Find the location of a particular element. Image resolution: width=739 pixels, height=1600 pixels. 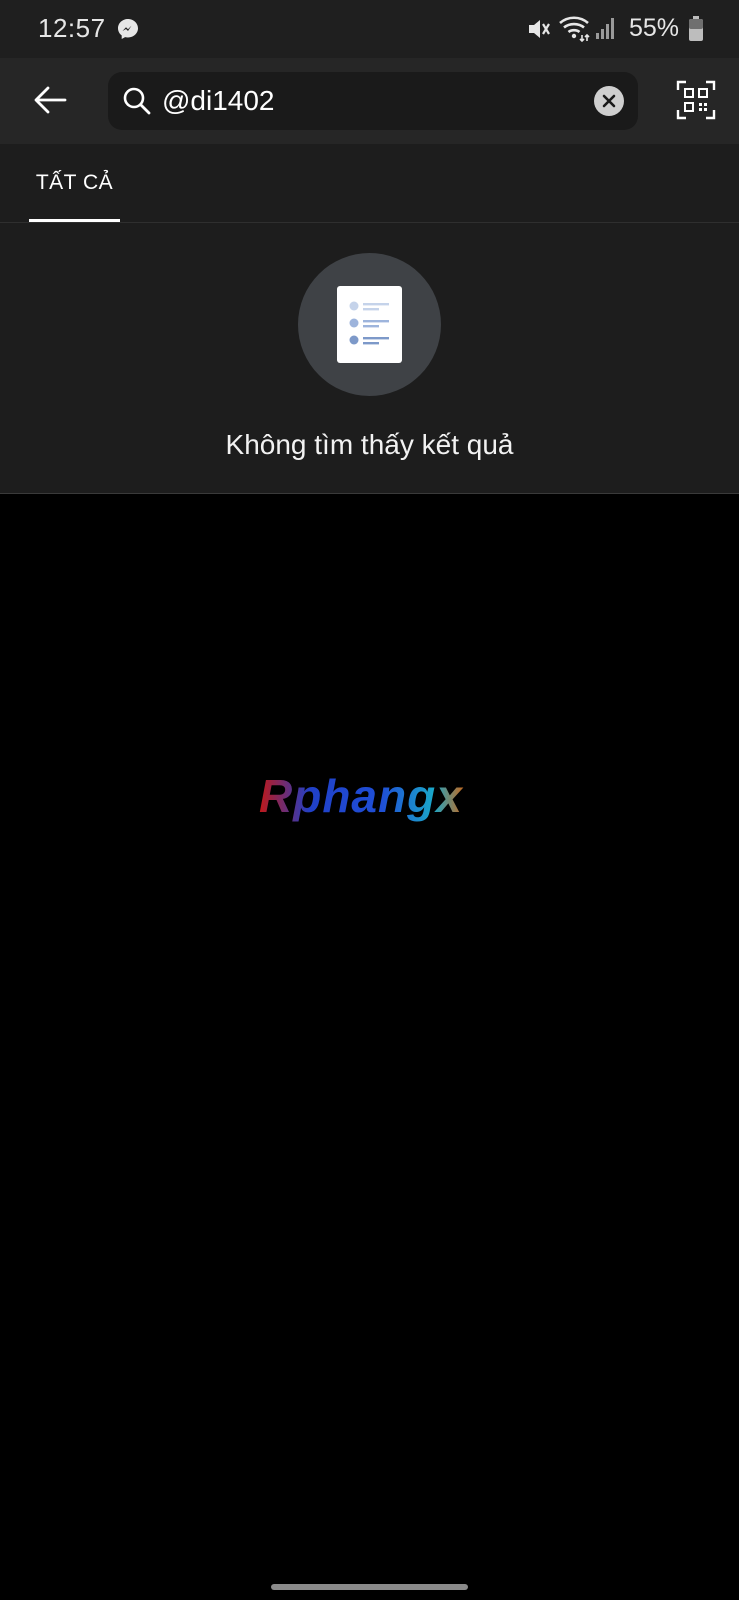

search-icon is located at coordinates (137, 101).